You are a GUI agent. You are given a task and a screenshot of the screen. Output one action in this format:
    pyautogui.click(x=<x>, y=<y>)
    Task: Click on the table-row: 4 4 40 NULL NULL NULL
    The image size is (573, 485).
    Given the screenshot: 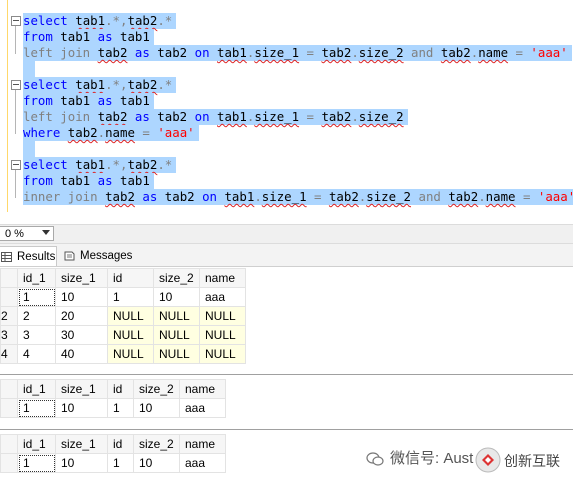 What is the action you would take?
    pyautogui.click(x=123, y=354)
    